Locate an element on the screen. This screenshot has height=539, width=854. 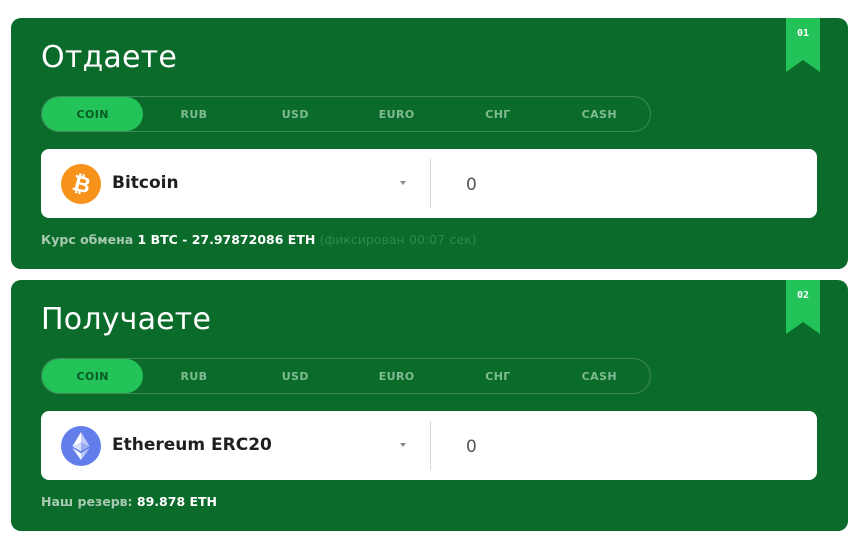
rate-fixed-label: (фиксирован is located at coordinates (362, 239).